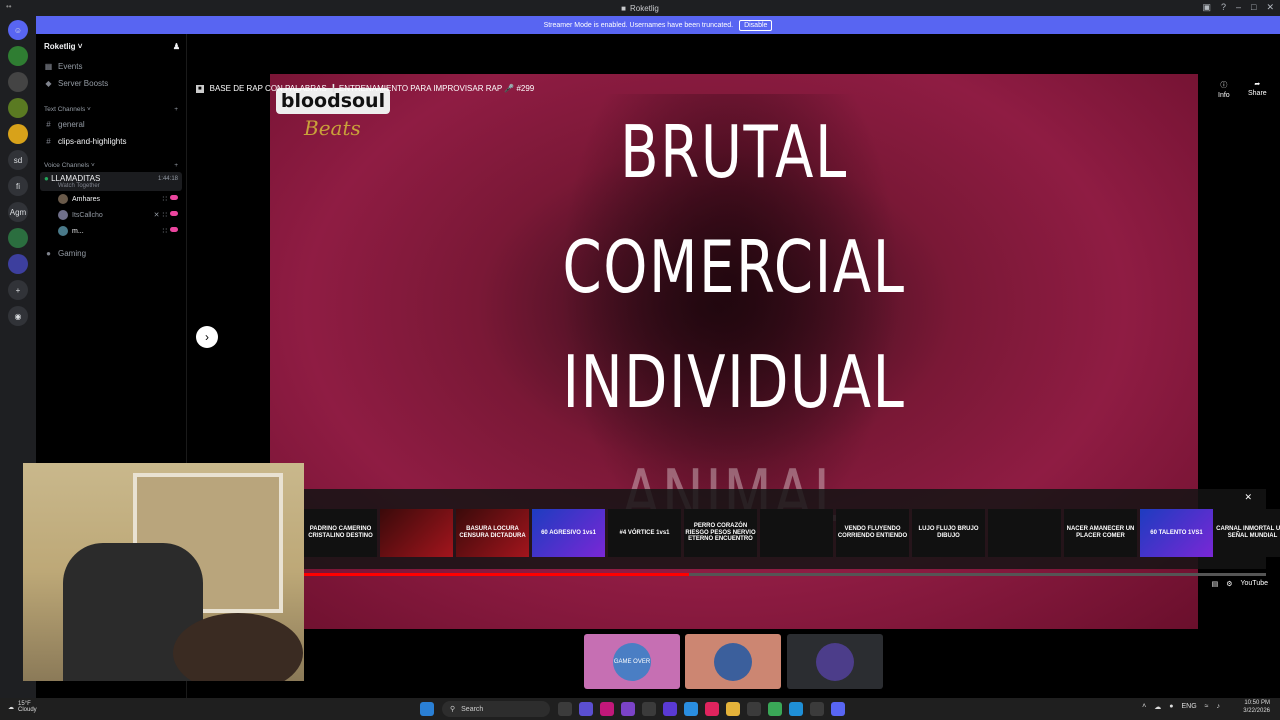 Image resolution: width=1280 pixels, height=720 pixels. Describe the element at coordinates (1248, 533) in the screenshot. I see `video-thumbnail: CARNAL INMORTAL UNA SEÑAL MUNDIAL` at that location.